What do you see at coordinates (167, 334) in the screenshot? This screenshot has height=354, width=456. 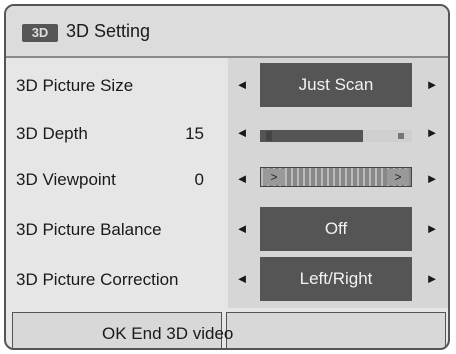 I see `ok-end-3d-video-button-label: OK End 3D video` at bounding box center [167, 334].